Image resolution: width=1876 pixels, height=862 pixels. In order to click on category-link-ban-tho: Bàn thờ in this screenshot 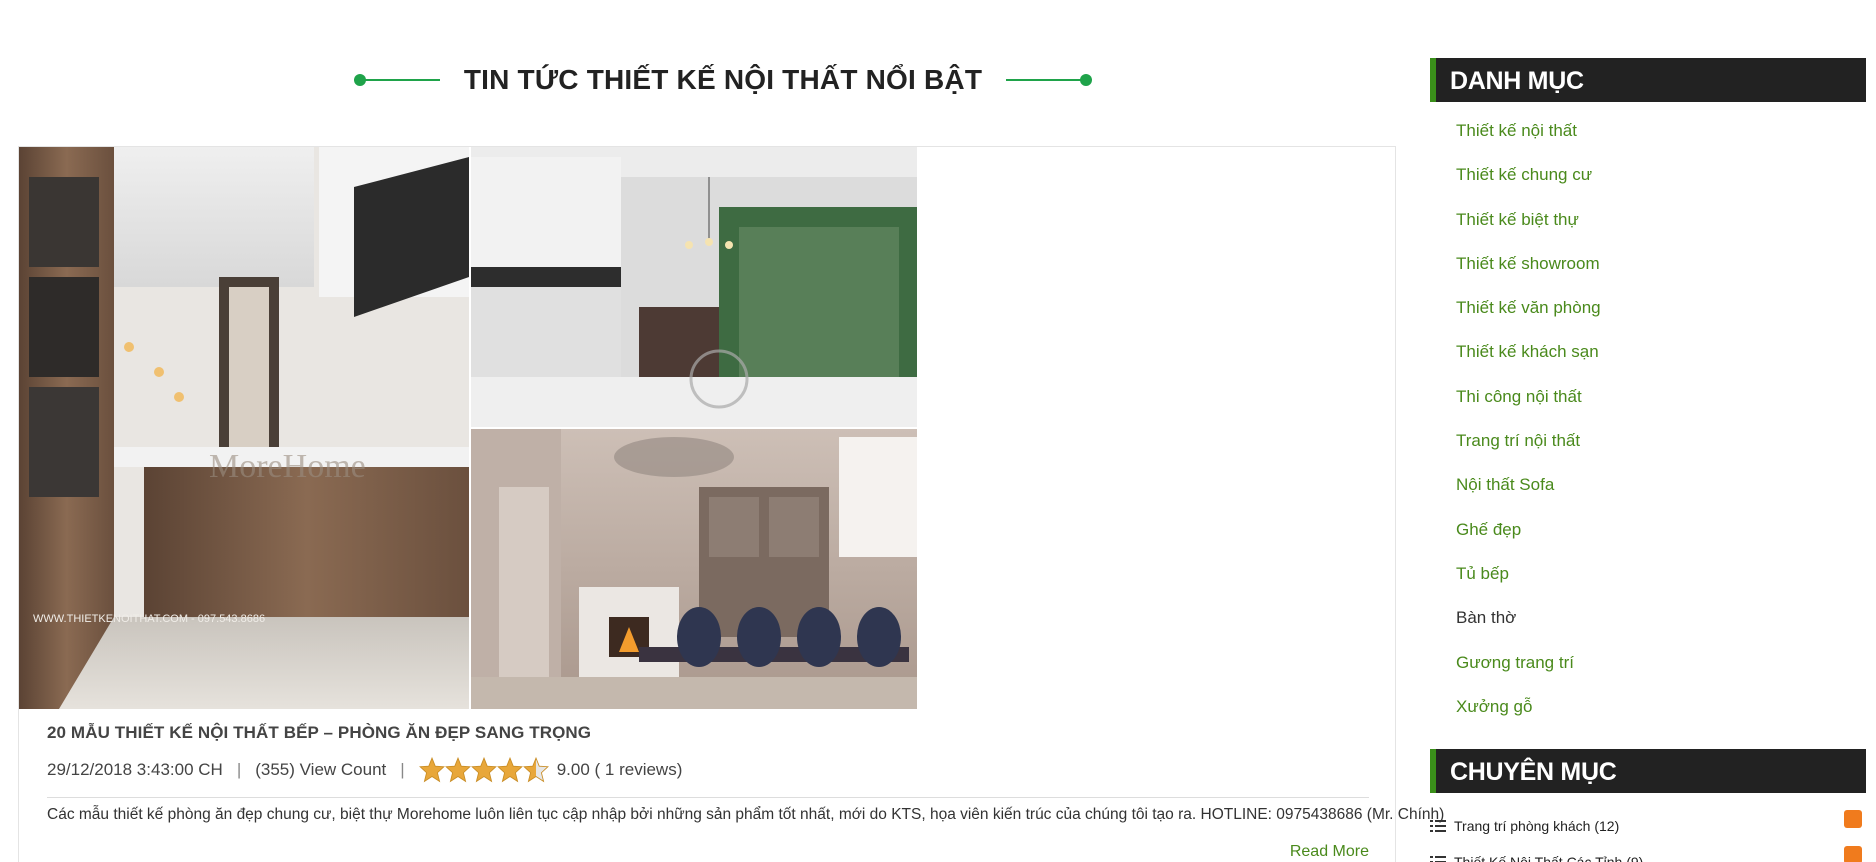, I will do `click(1486, 617)`.